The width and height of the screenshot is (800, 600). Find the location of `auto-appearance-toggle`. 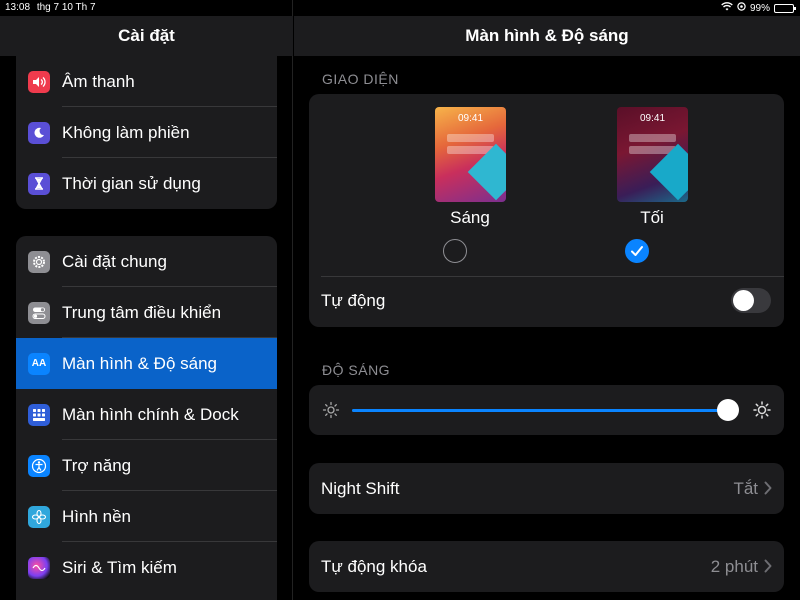

auto-appearance-toggle is located at coordinates (751, 300).